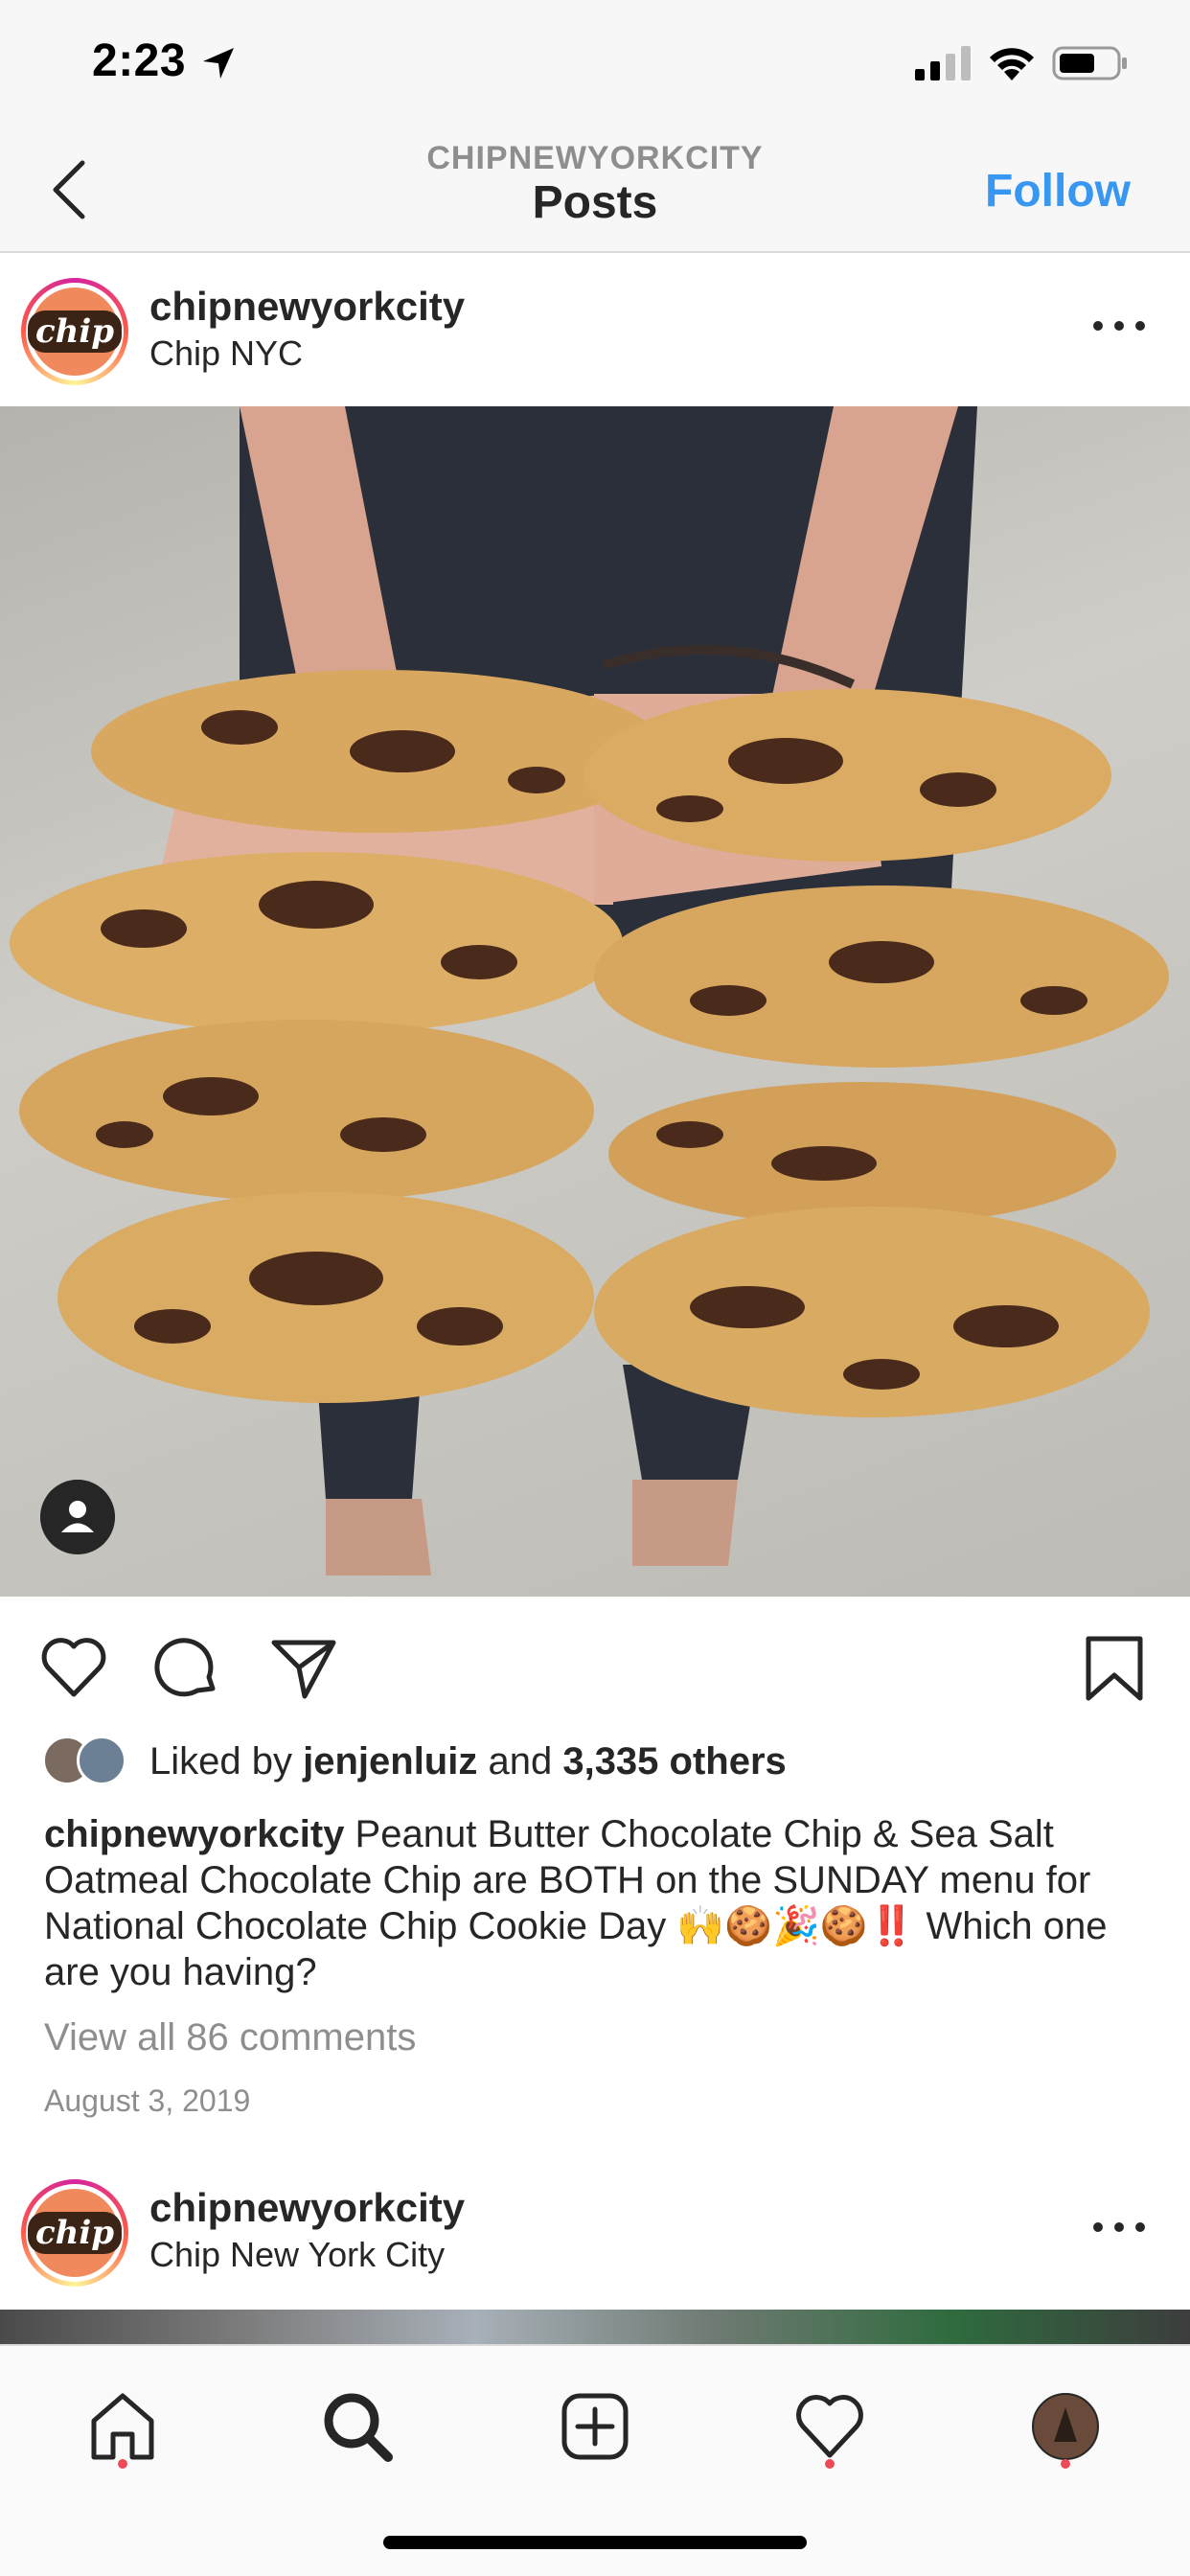  Describe the element at coordinates (674, 1761) in the screenshot. I see `likes-count: 3,335 others` at that location.